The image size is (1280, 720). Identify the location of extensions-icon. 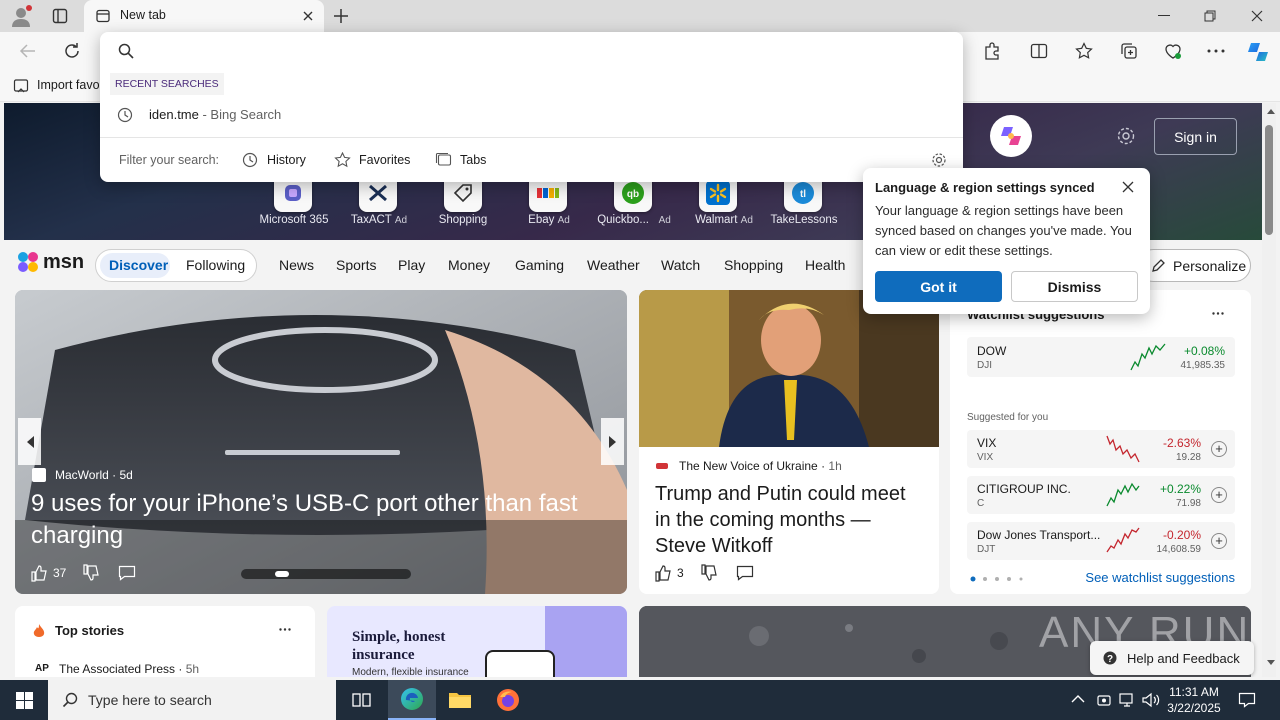
(992, 51).